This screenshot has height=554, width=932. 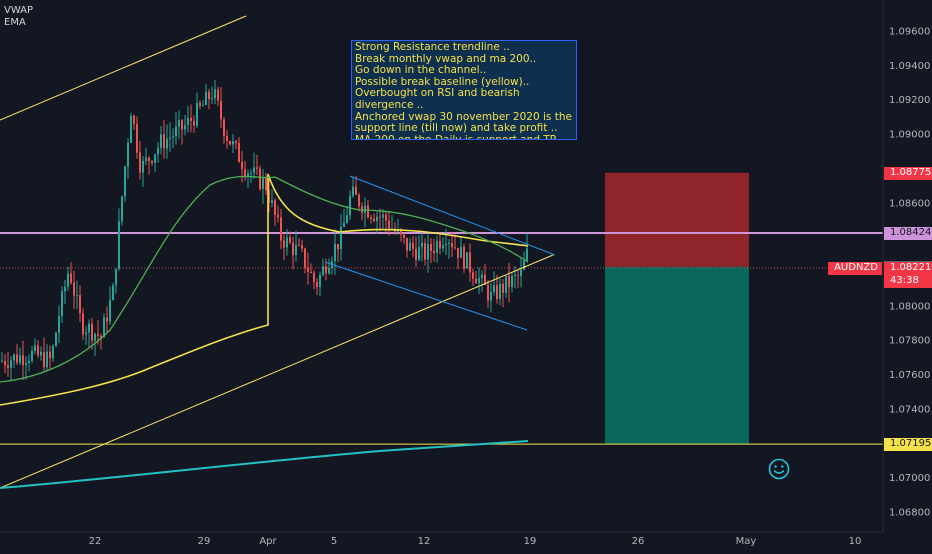 I want to click on smiley-face-icon, so click(x=779, y=469).